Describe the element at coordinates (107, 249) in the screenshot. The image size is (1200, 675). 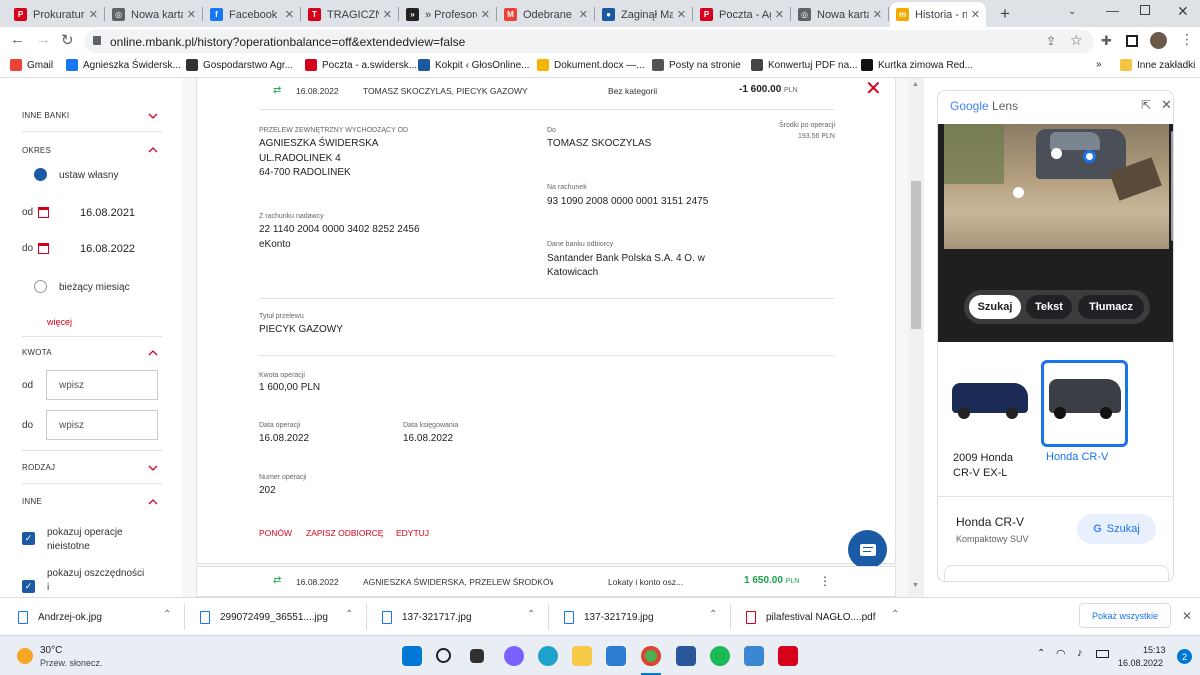
I see `date-to-field: 16.08.2022` at that location.